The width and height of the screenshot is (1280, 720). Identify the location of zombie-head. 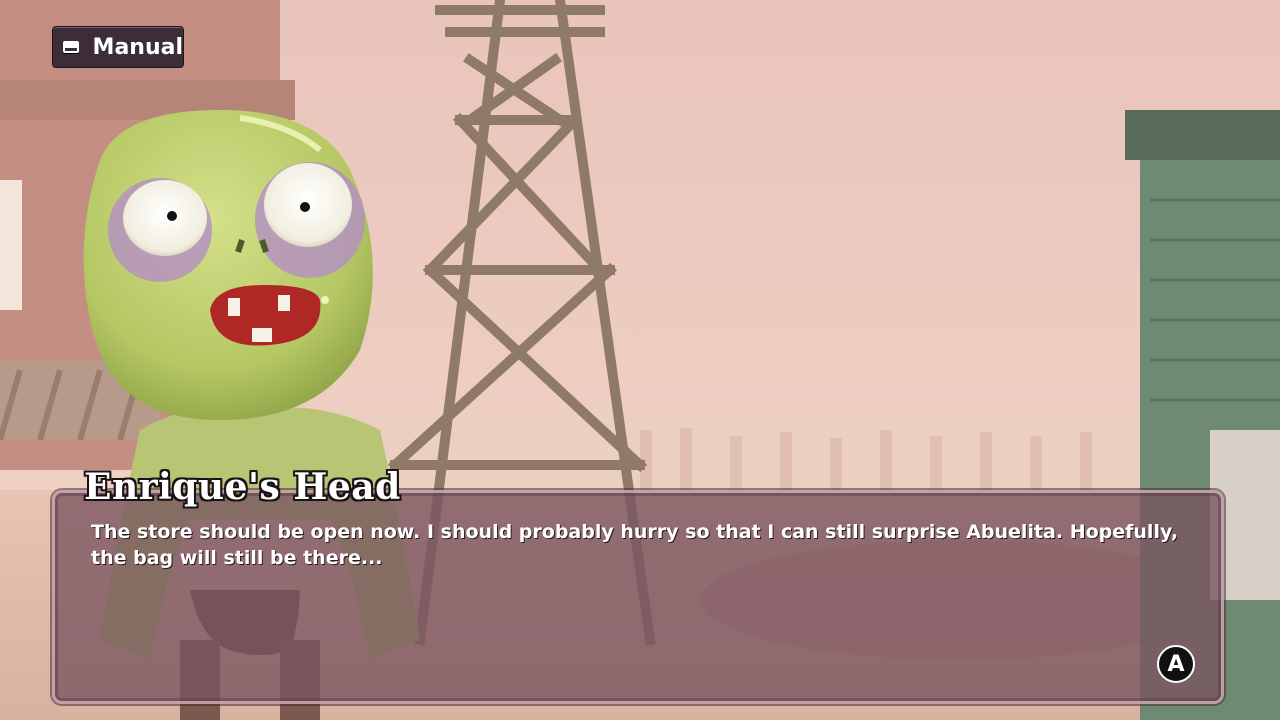
(228, 265).